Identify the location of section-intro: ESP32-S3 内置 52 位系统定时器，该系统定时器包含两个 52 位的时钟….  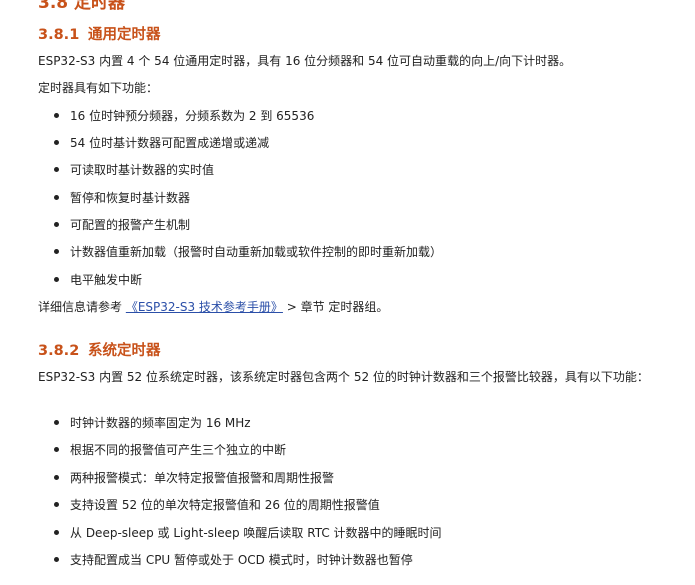
(343, 377).